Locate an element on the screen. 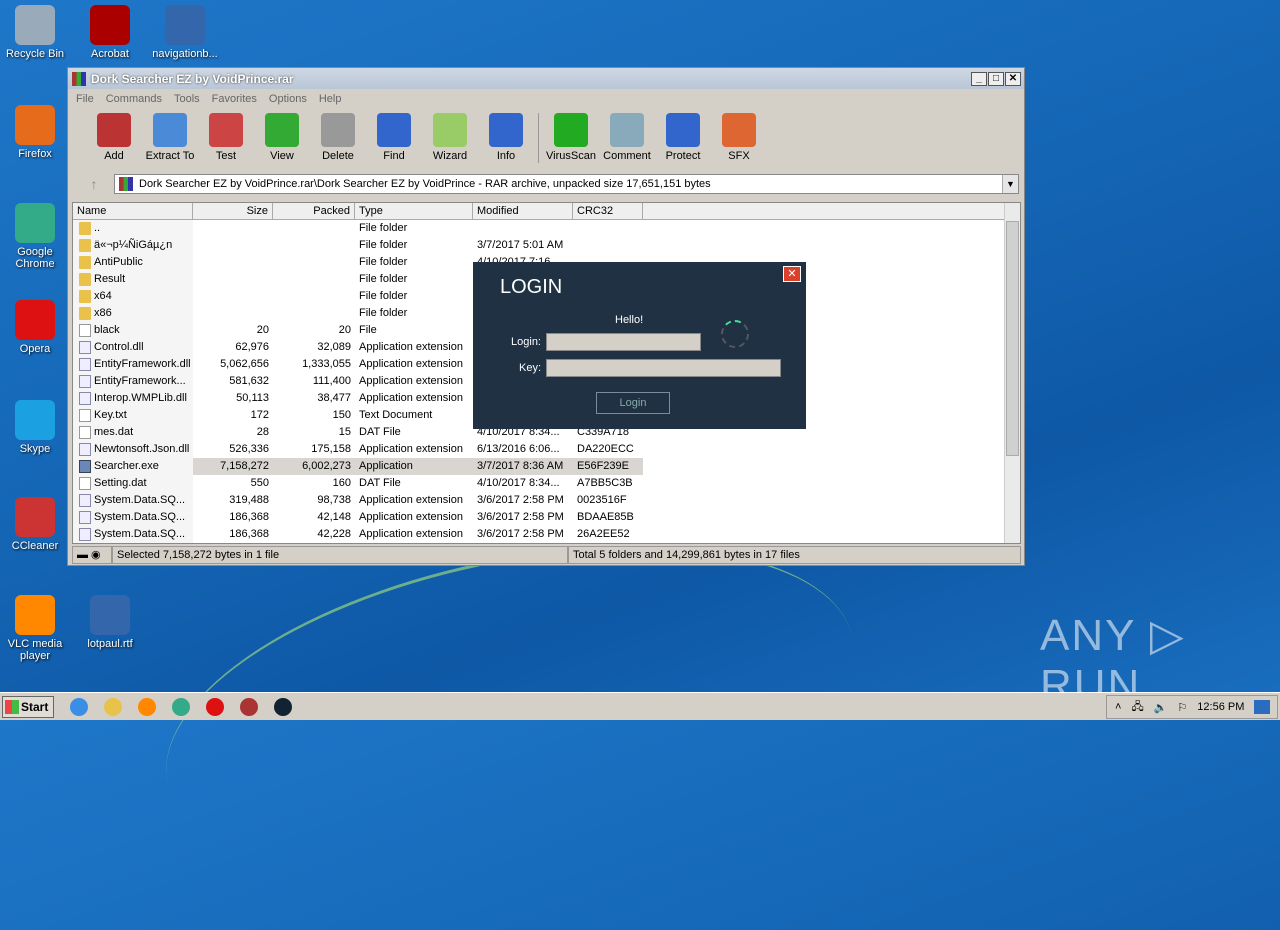 Image resolution: width=1280 pixels, height=930 pixels. menu-item: Help is located at coordinates (330, 99).